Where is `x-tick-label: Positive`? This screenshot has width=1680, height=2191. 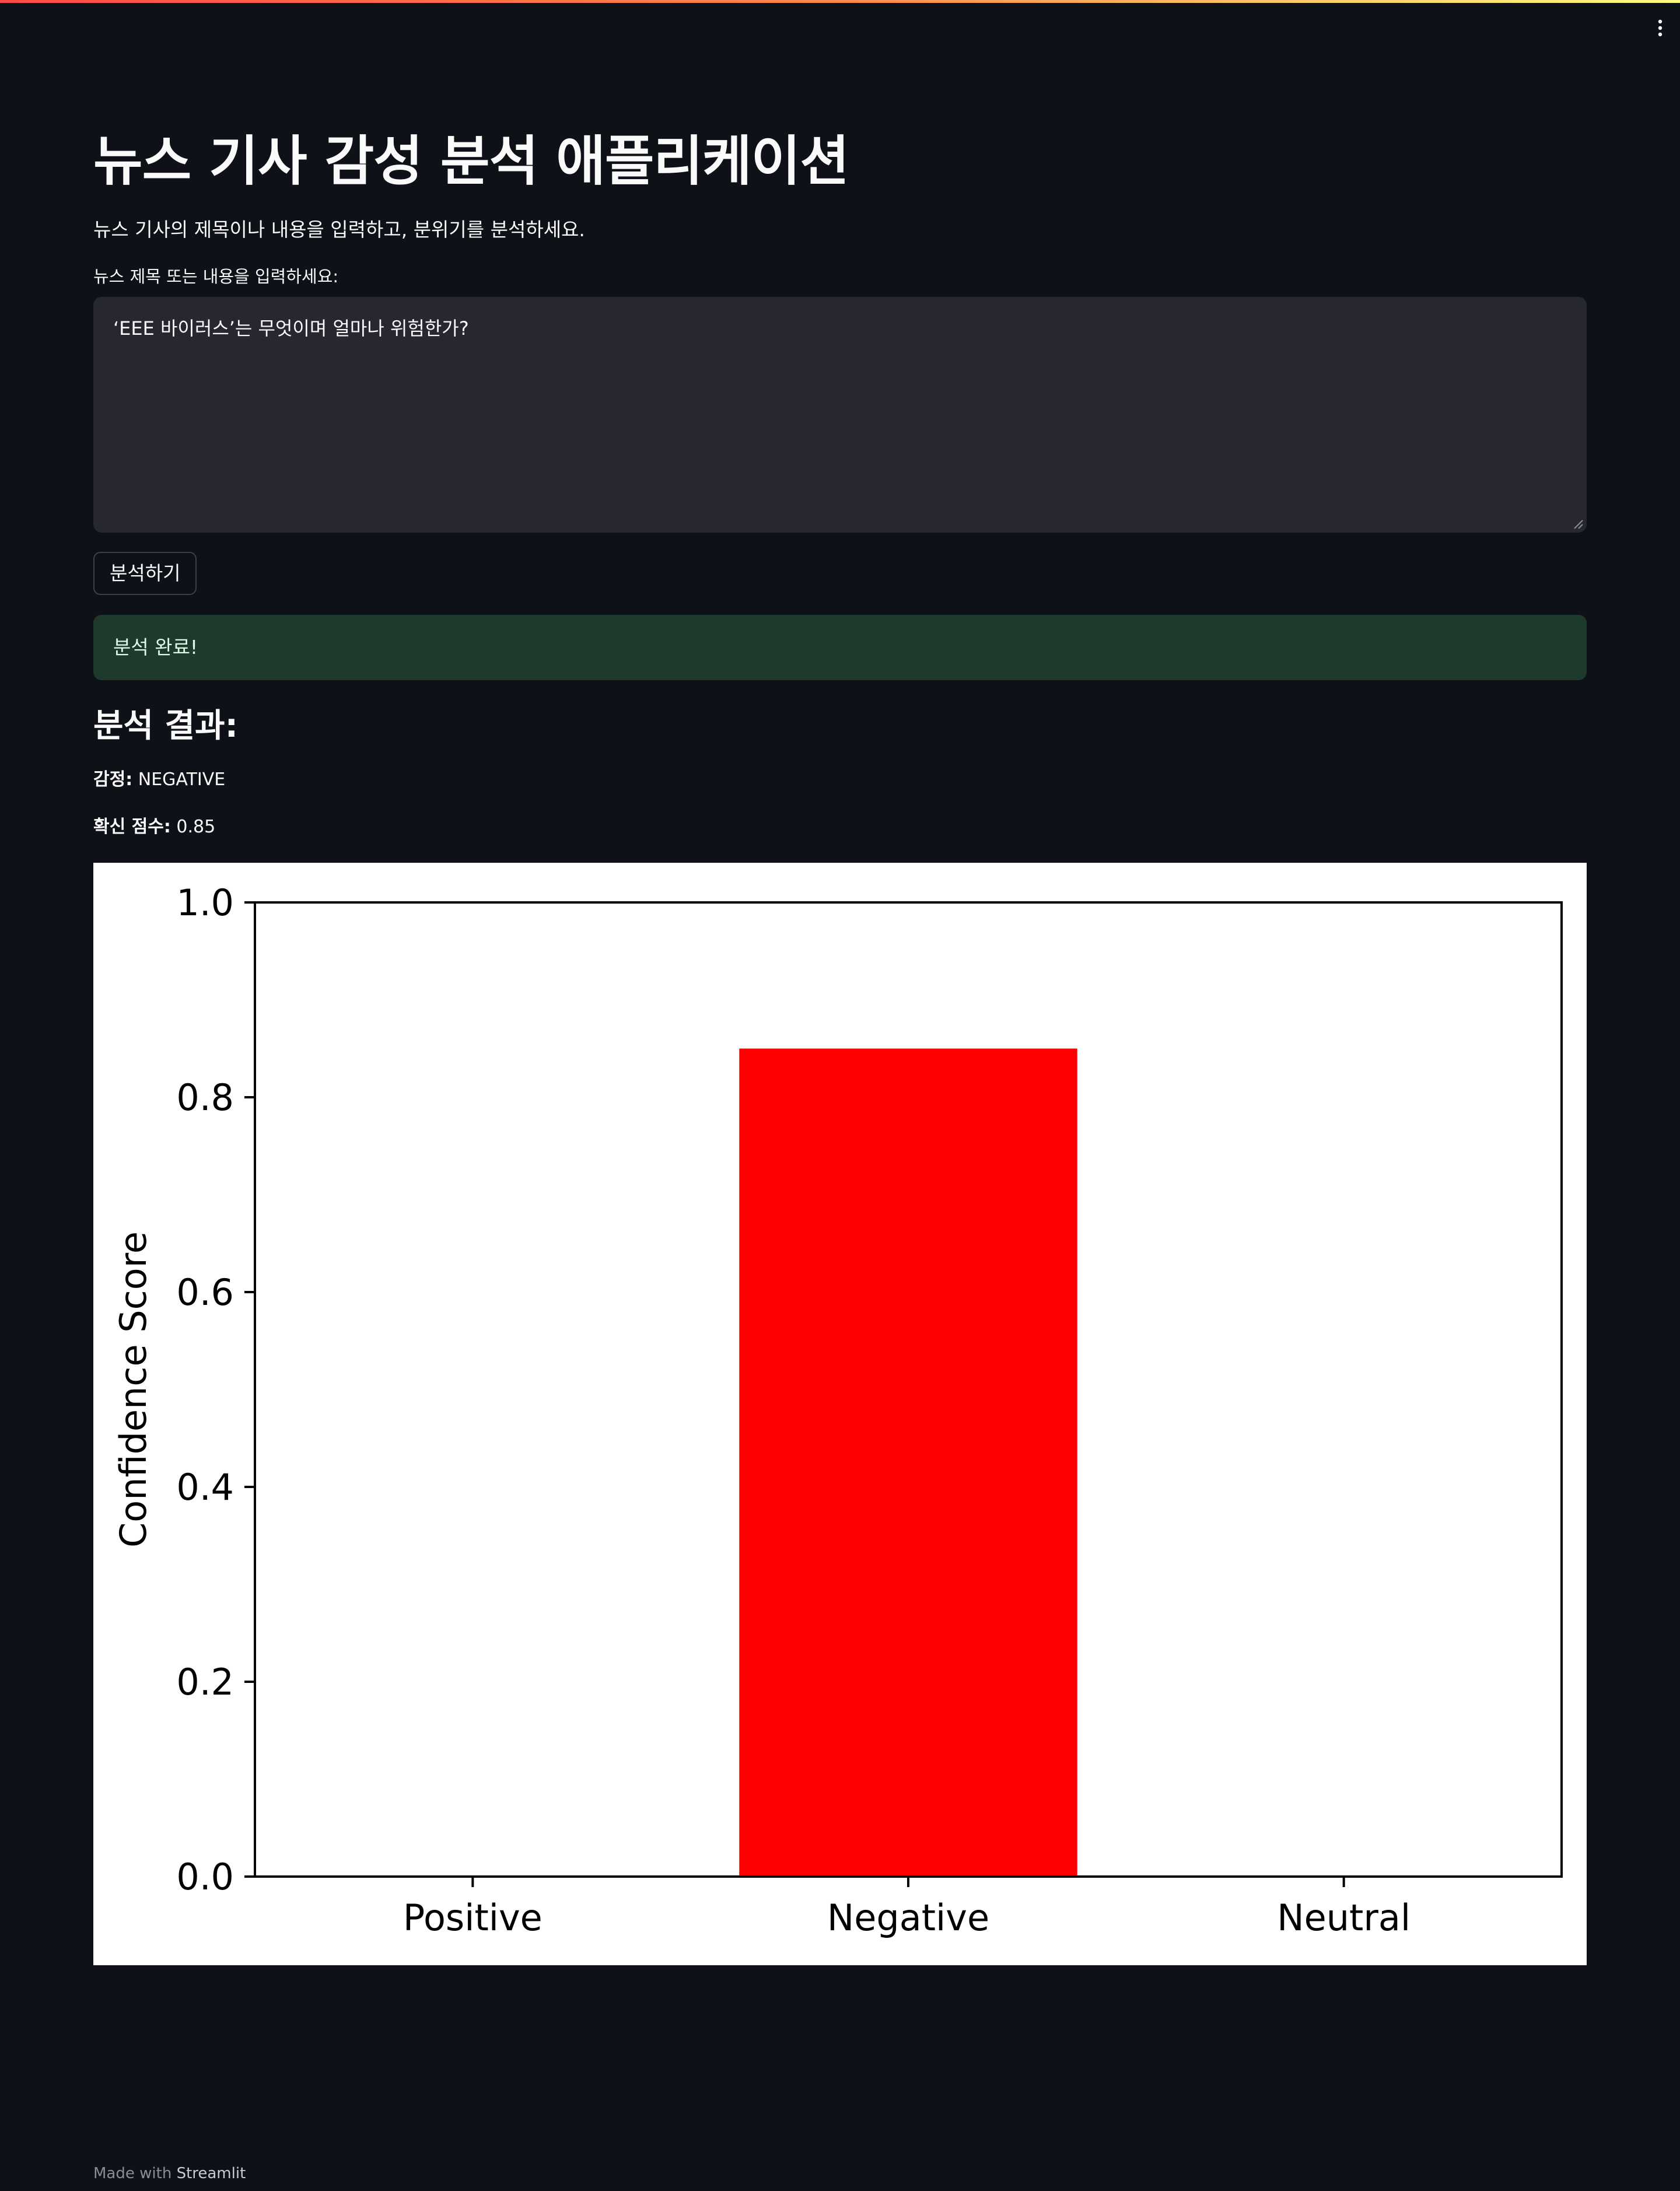 x-tick-label: Positive is located at coordinates (473, 1917).